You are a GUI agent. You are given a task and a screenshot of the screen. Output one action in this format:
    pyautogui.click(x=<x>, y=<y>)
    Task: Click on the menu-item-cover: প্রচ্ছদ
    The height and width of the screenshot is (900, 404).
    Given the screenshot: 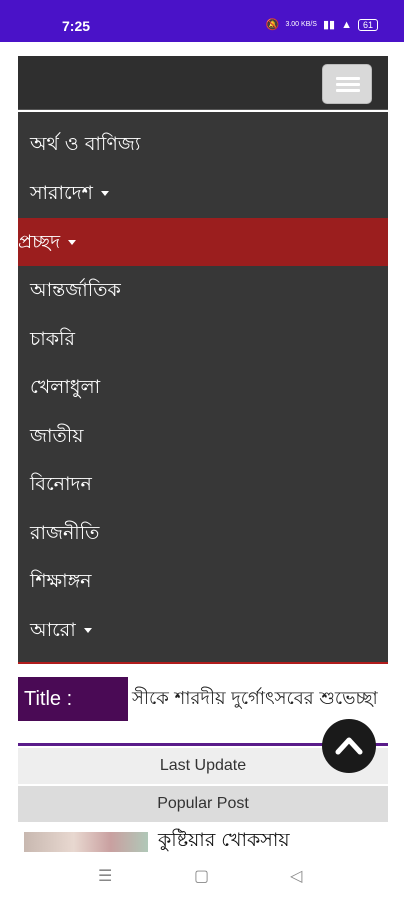 What is the action you would take?
    pyautogui.click(x=203, y=242)
    